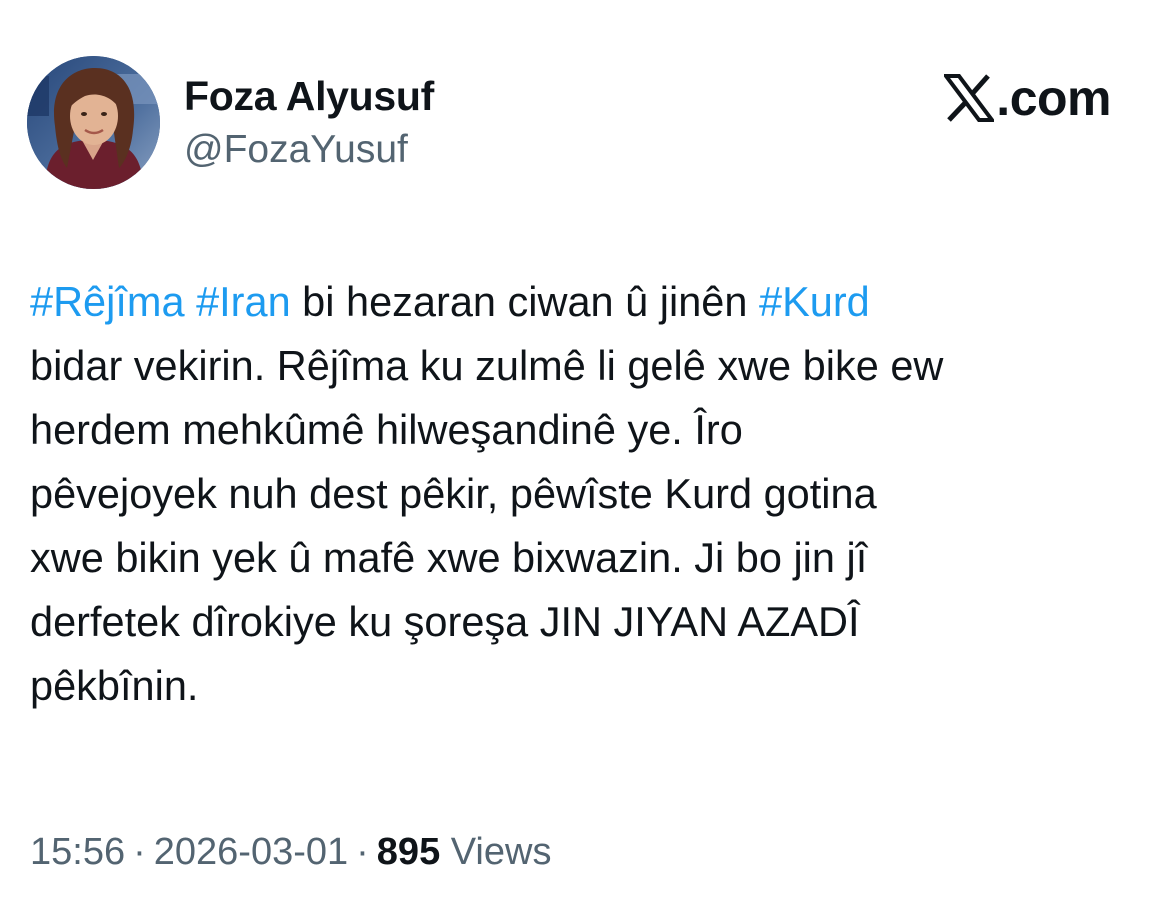  Describe the element at coordinates (107, 301) in the screenshot. I see `hashtag-link: #Rêjîma` at that location.